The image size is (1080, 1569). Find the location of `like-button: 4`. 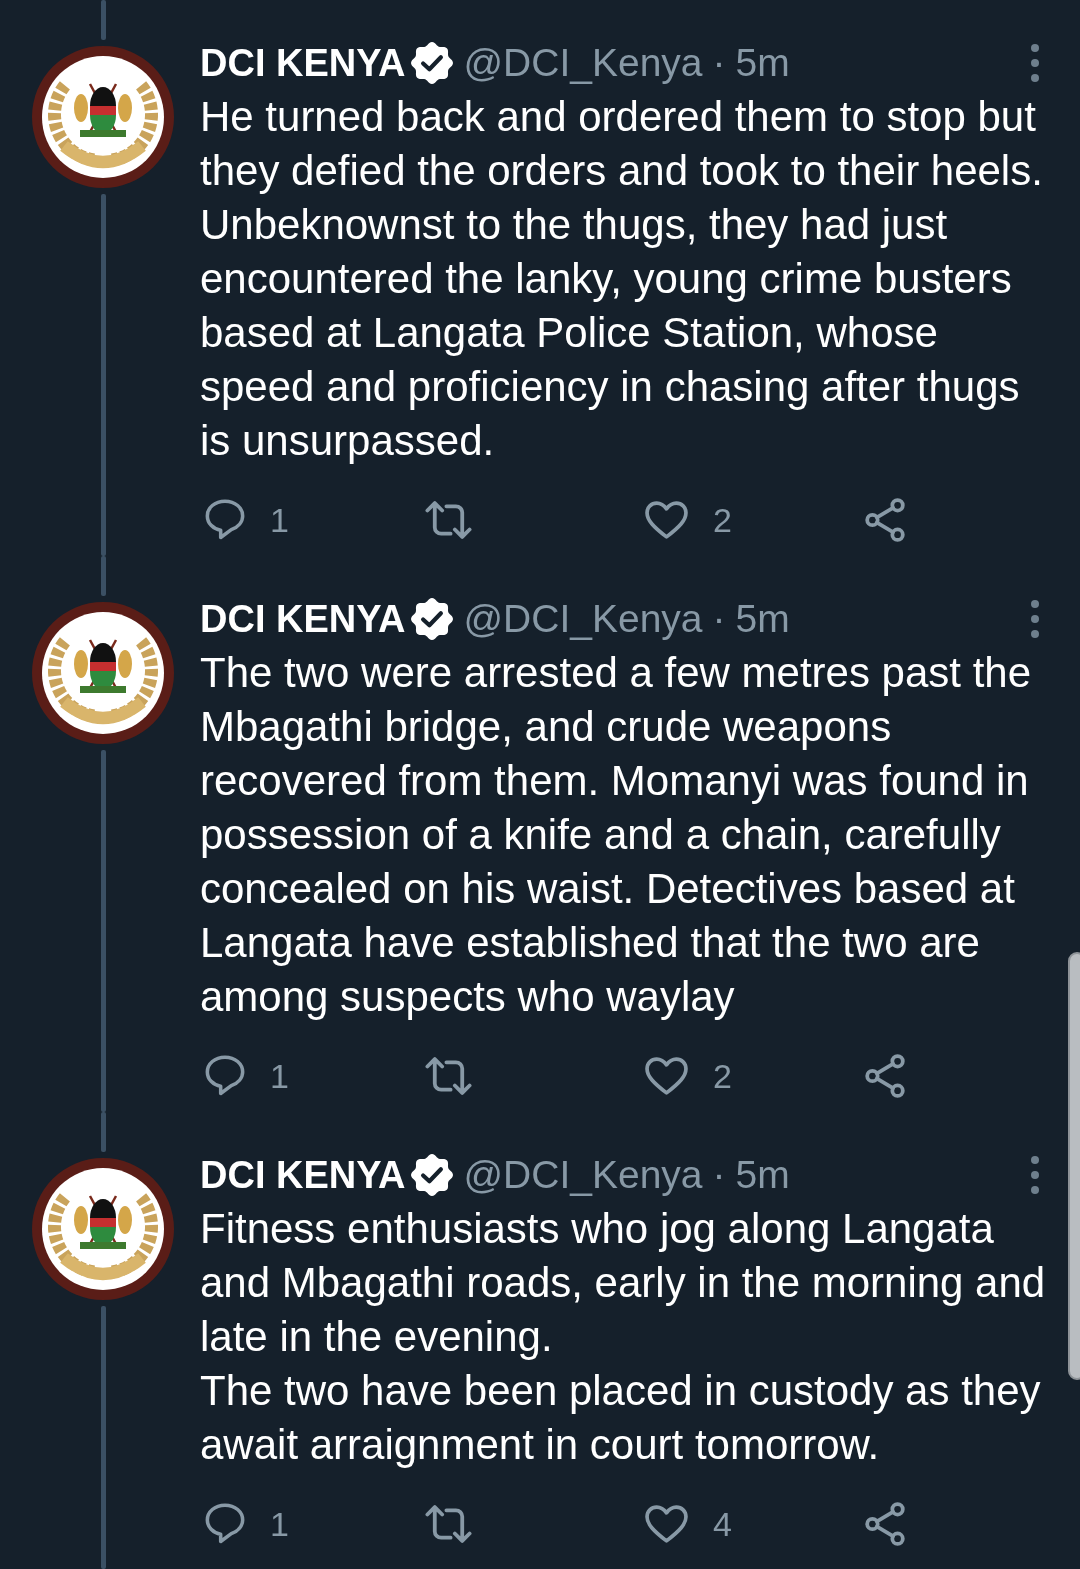

like-button: 4 is located at coordinates (686, 1524).